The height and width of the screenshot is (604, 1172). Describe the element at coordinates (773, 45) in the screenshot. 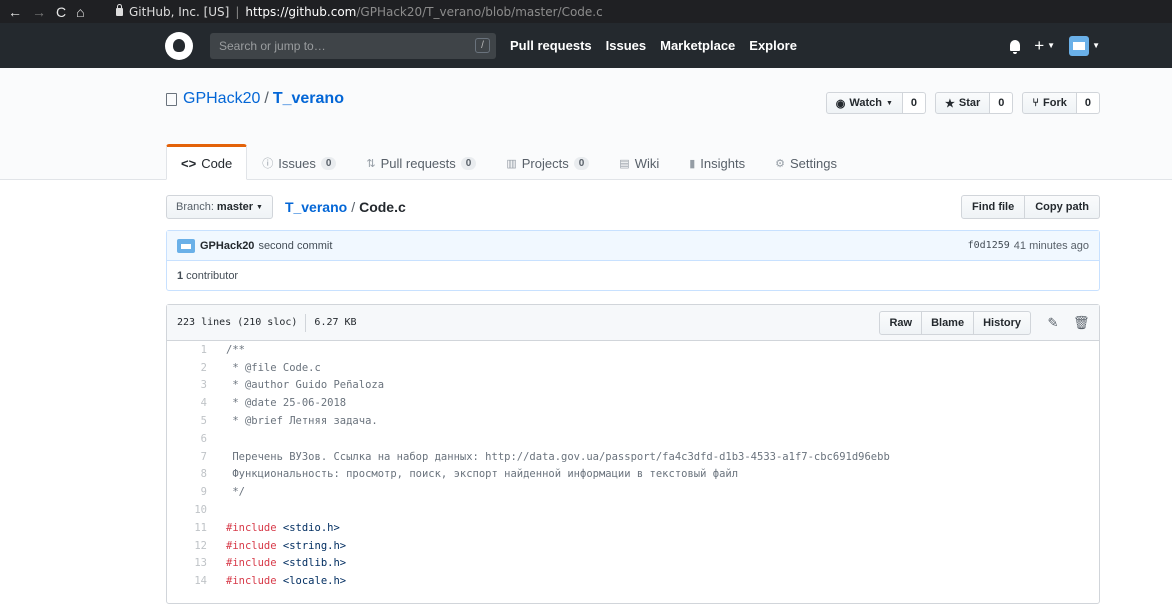

I see `nav-explore: Explore` at that location.